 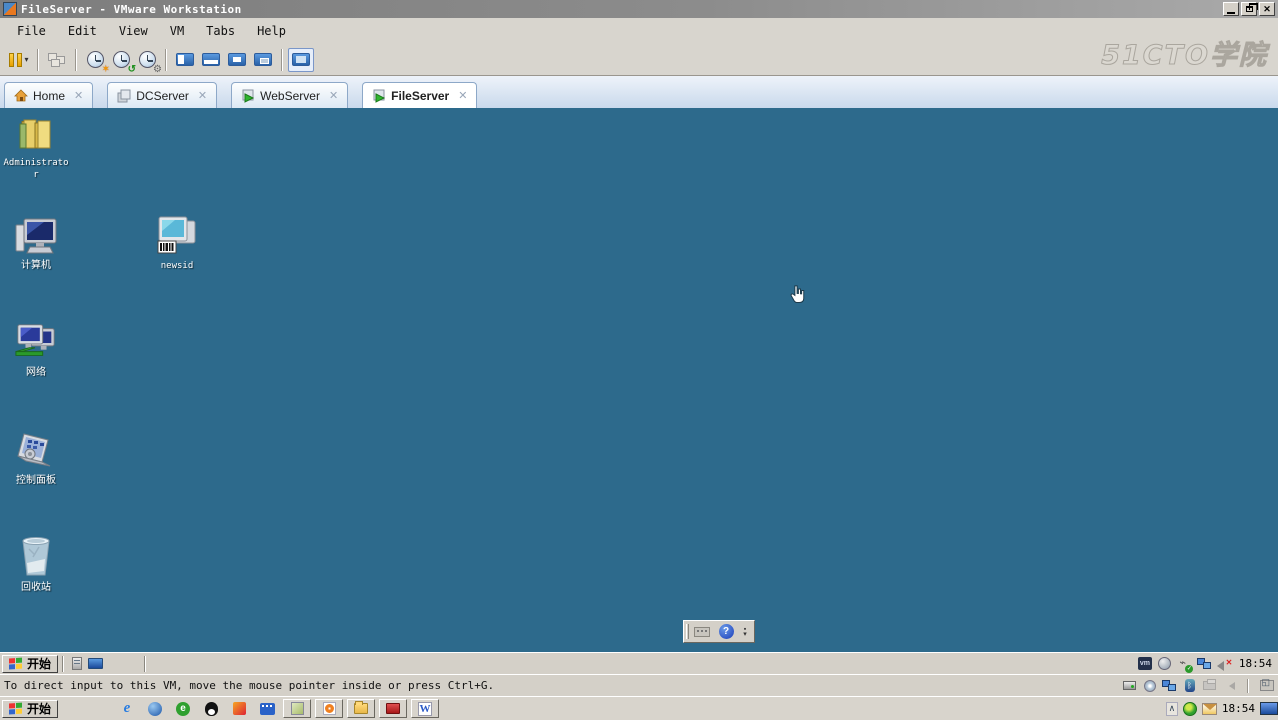 I want to click on tab-label: WebServer, so click(x=290, y=95).